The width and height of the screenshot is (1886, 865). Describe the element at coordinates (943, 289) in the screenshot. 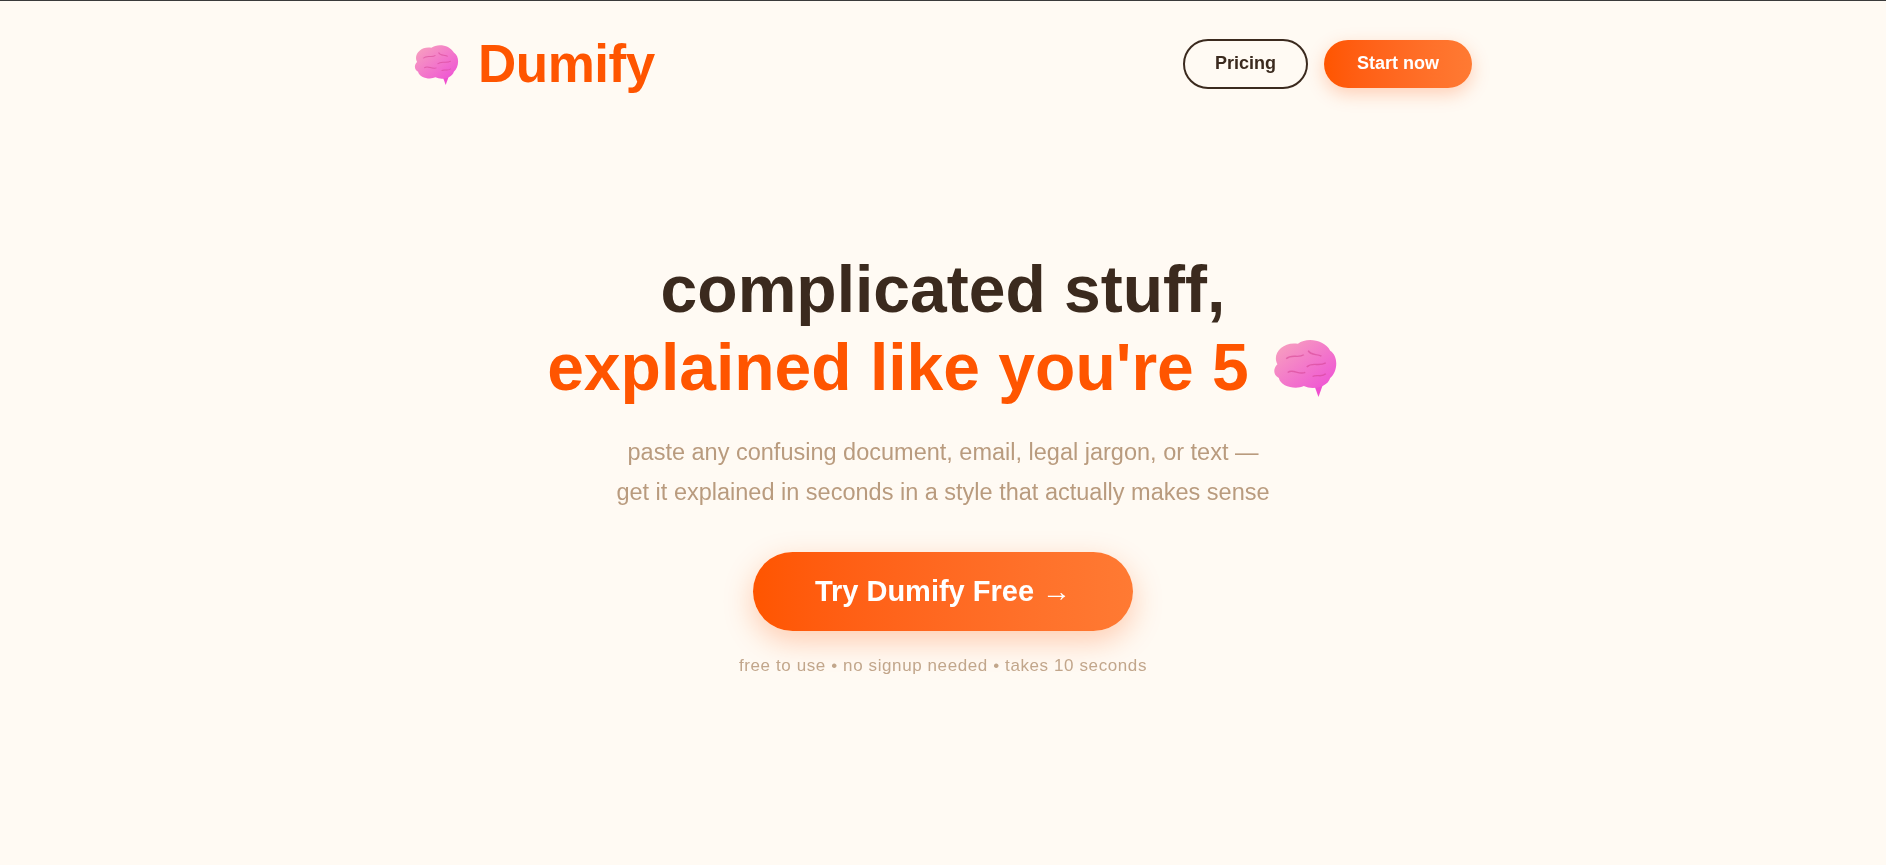

I see `headline-text: complicated stuff,` at that location.